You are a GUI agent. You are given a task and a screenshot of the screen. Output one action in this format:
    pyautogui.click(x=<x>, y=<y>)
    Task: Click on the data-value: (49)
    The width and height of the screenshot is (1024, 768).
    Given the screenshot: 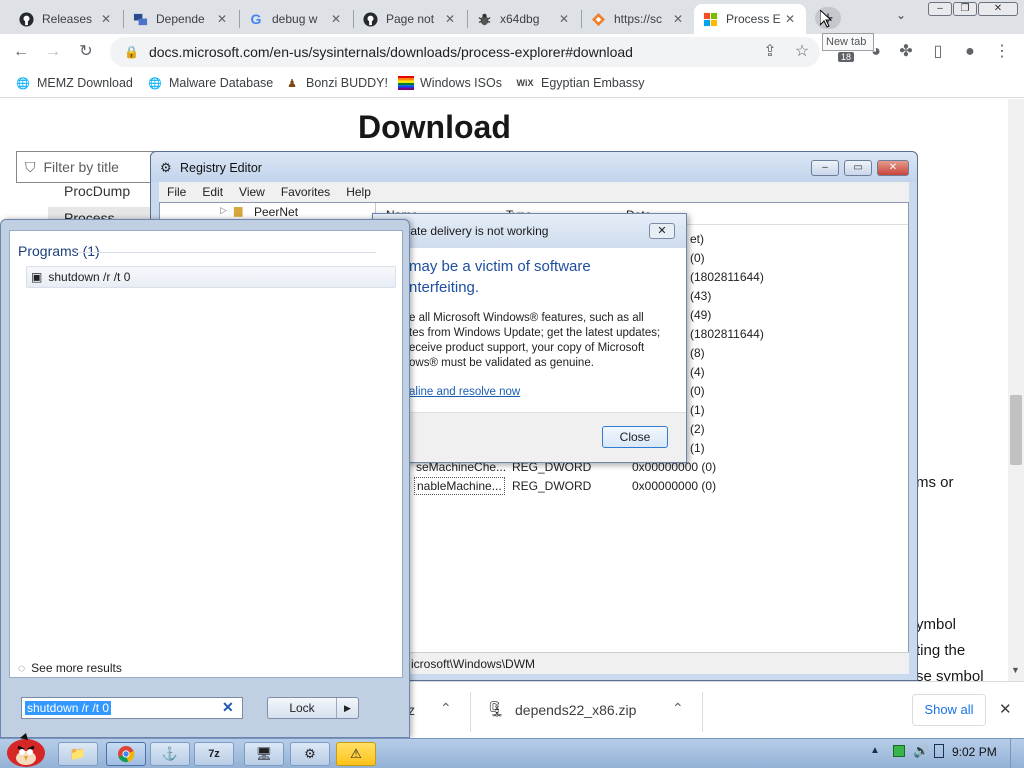 What is the action you would take?
    pyautogui.click(x=727, y=315)
    